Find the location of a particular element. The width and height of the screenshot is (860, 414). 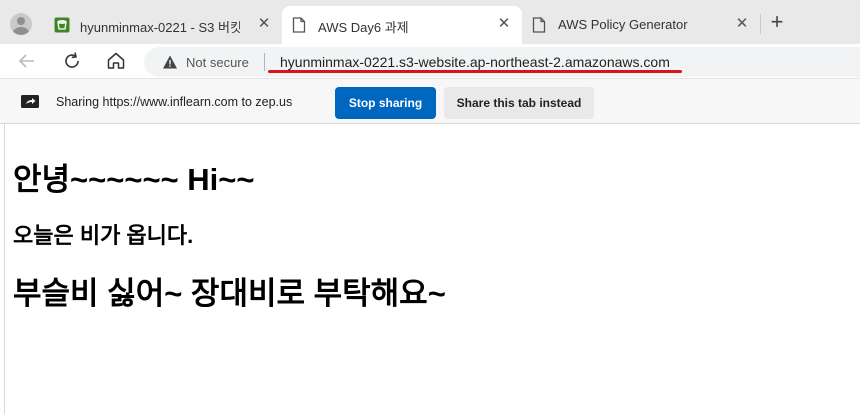

tab-s3-bucket: hyunminmax-0221 - S3 버킷 | S3 ✕ is located at coordinates (163, 25).